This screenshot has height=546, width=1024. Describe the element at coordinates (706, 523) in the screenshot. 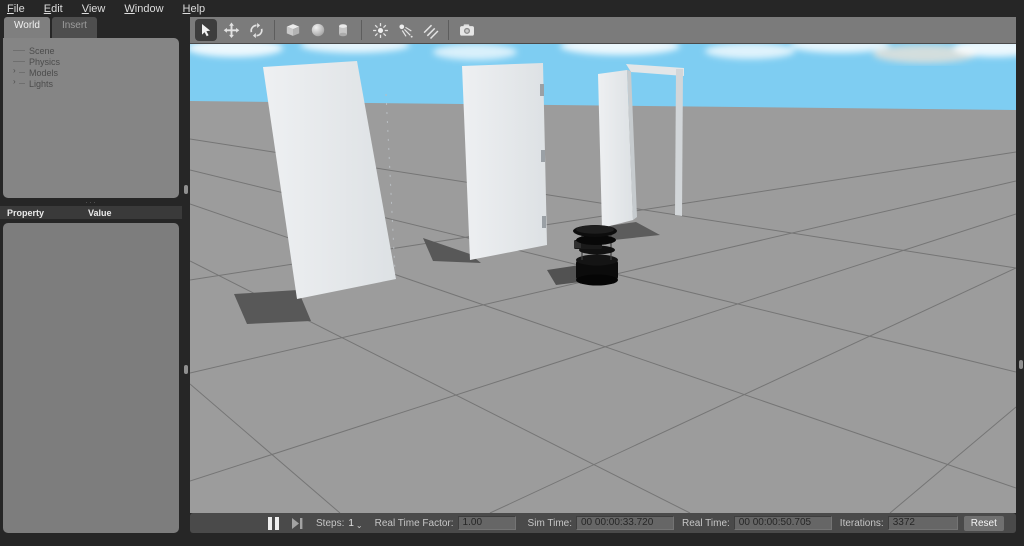

I see `real-time-label: Real Time:` at that location.